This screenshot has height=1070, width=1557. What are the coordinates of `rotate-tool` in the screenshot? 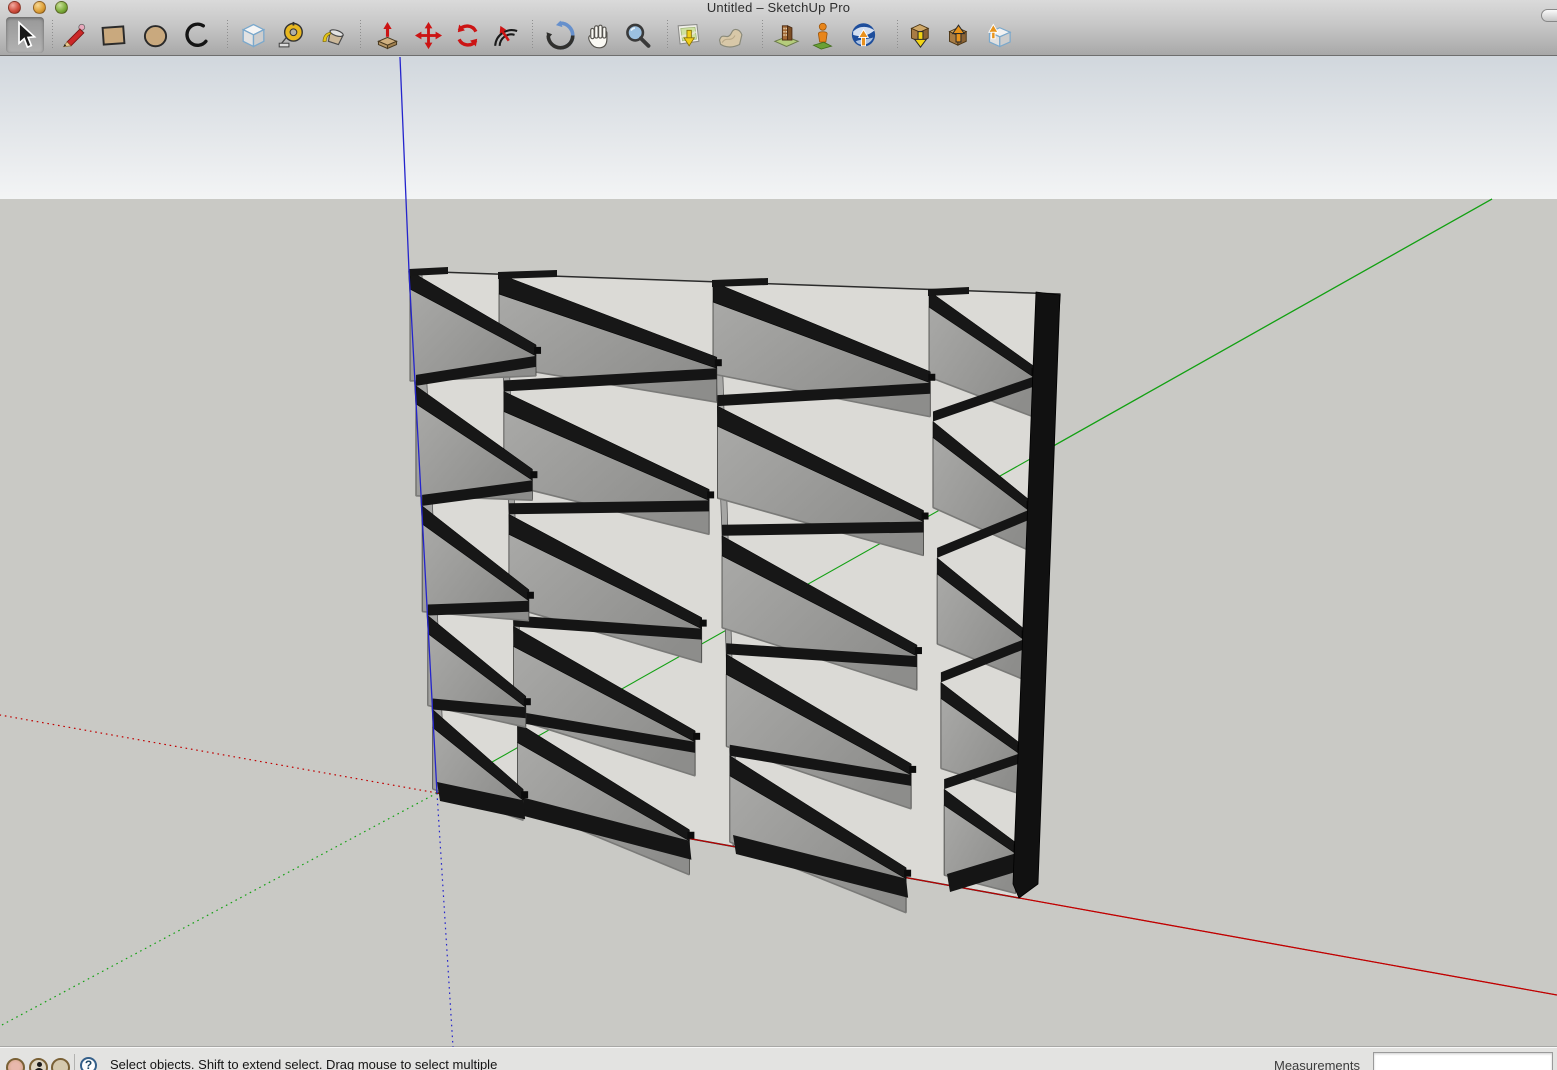 It's located at (467, 35).